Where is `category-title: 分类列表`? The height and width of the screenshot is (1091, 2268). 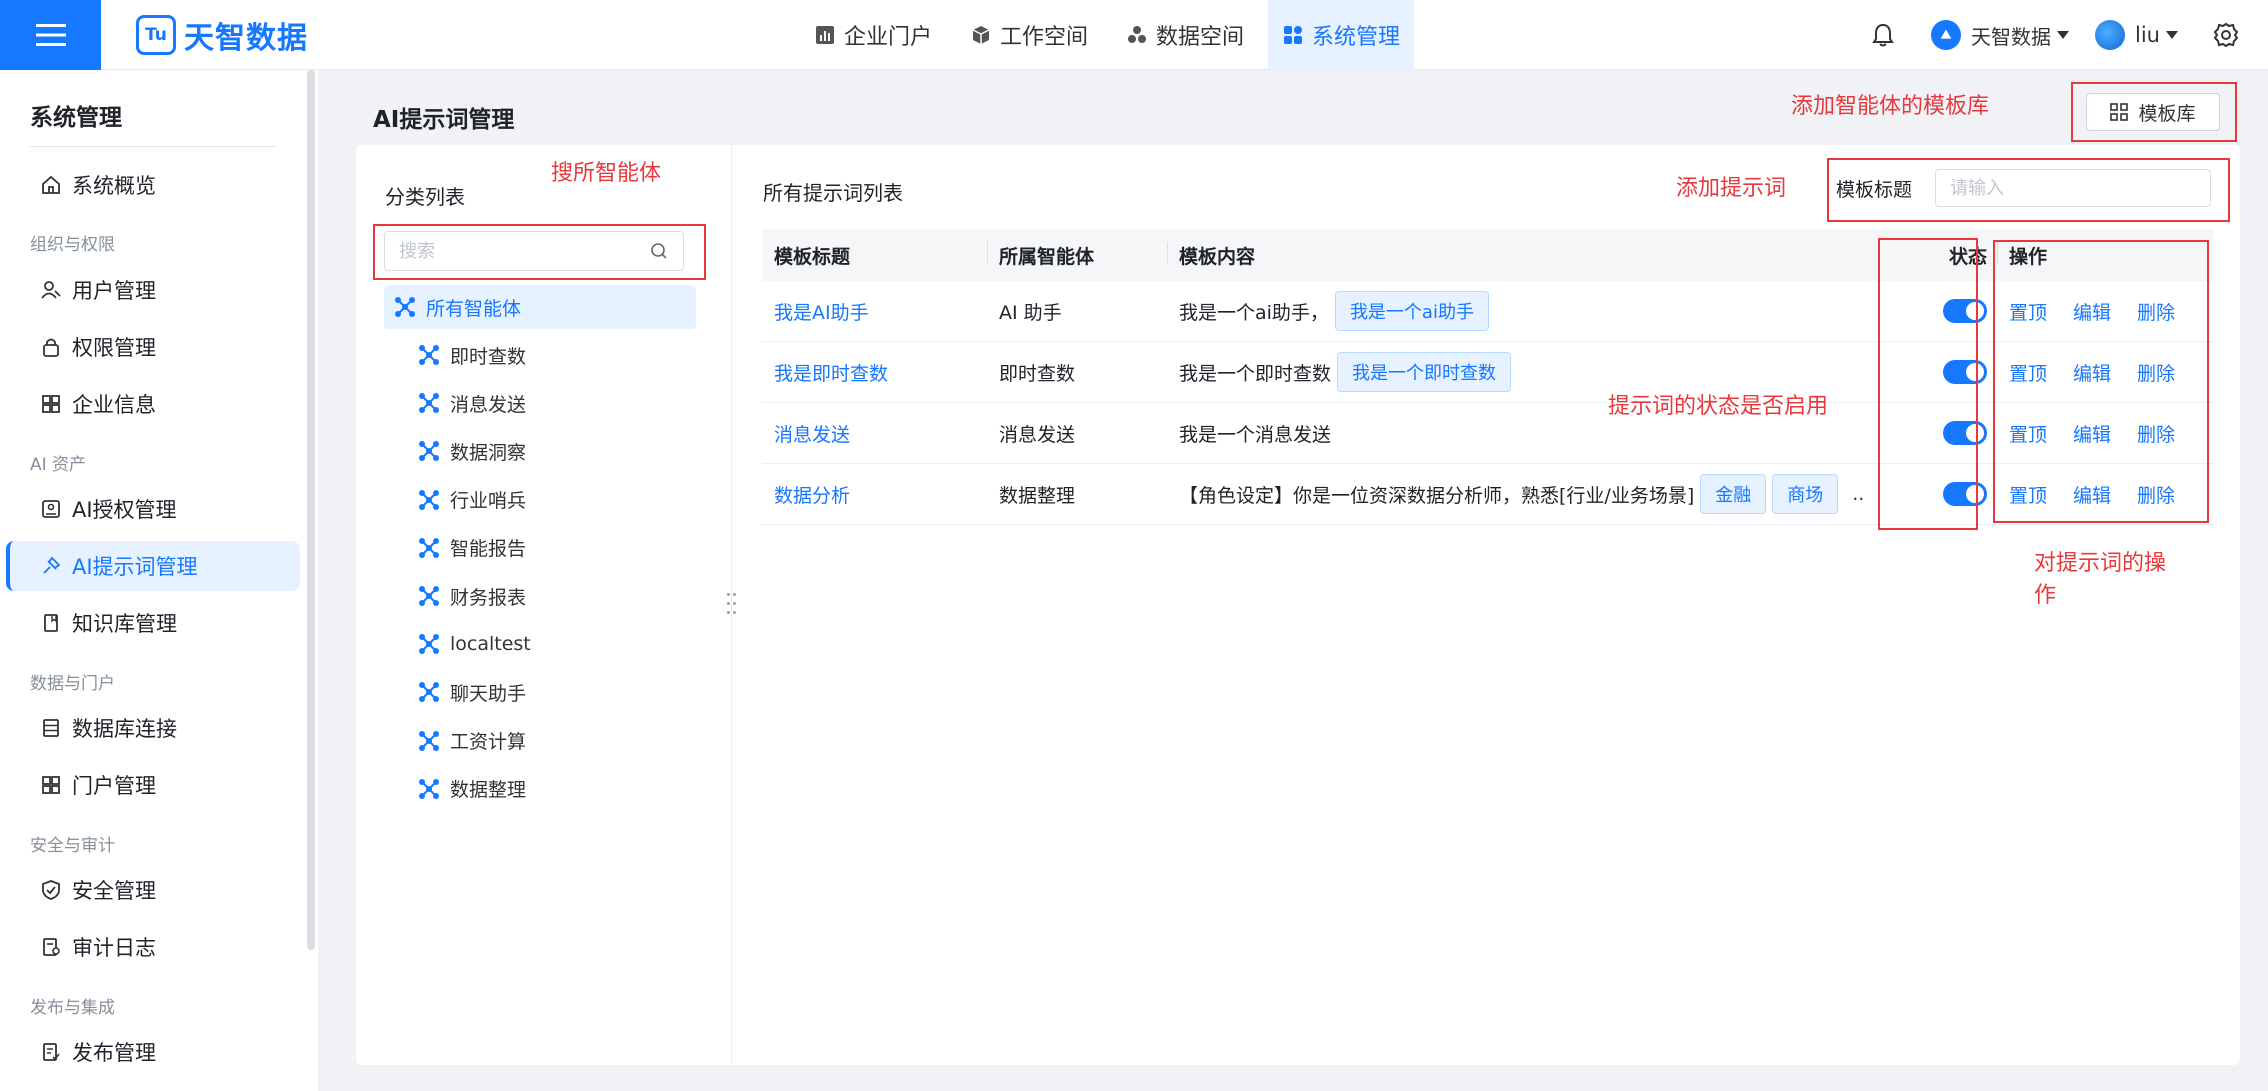 category-title: 分类列表 is located at coordinates (425, 197).